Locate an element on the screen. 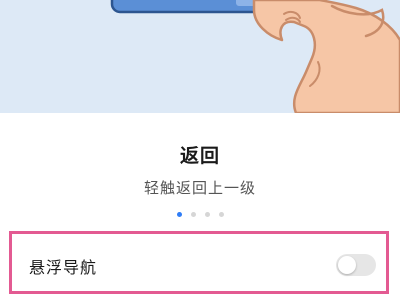 The width and height of the screenshot is (400, 300). toggle-knob is located at coordinates (347, 265).